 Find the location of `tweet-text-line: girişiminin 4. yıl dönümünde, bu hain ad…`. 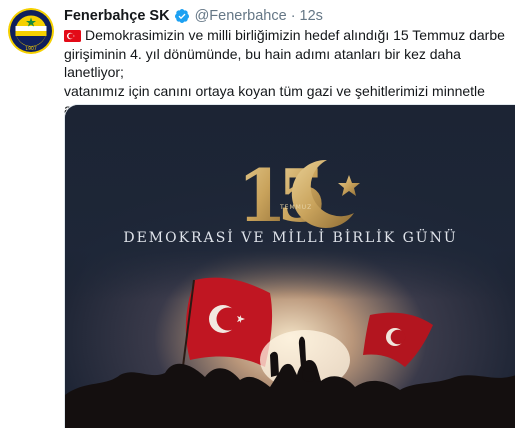

tweet-text-line: girişiminin 4. yıl dönümünde, bu hain ad… is located at coordinates (262, 63).